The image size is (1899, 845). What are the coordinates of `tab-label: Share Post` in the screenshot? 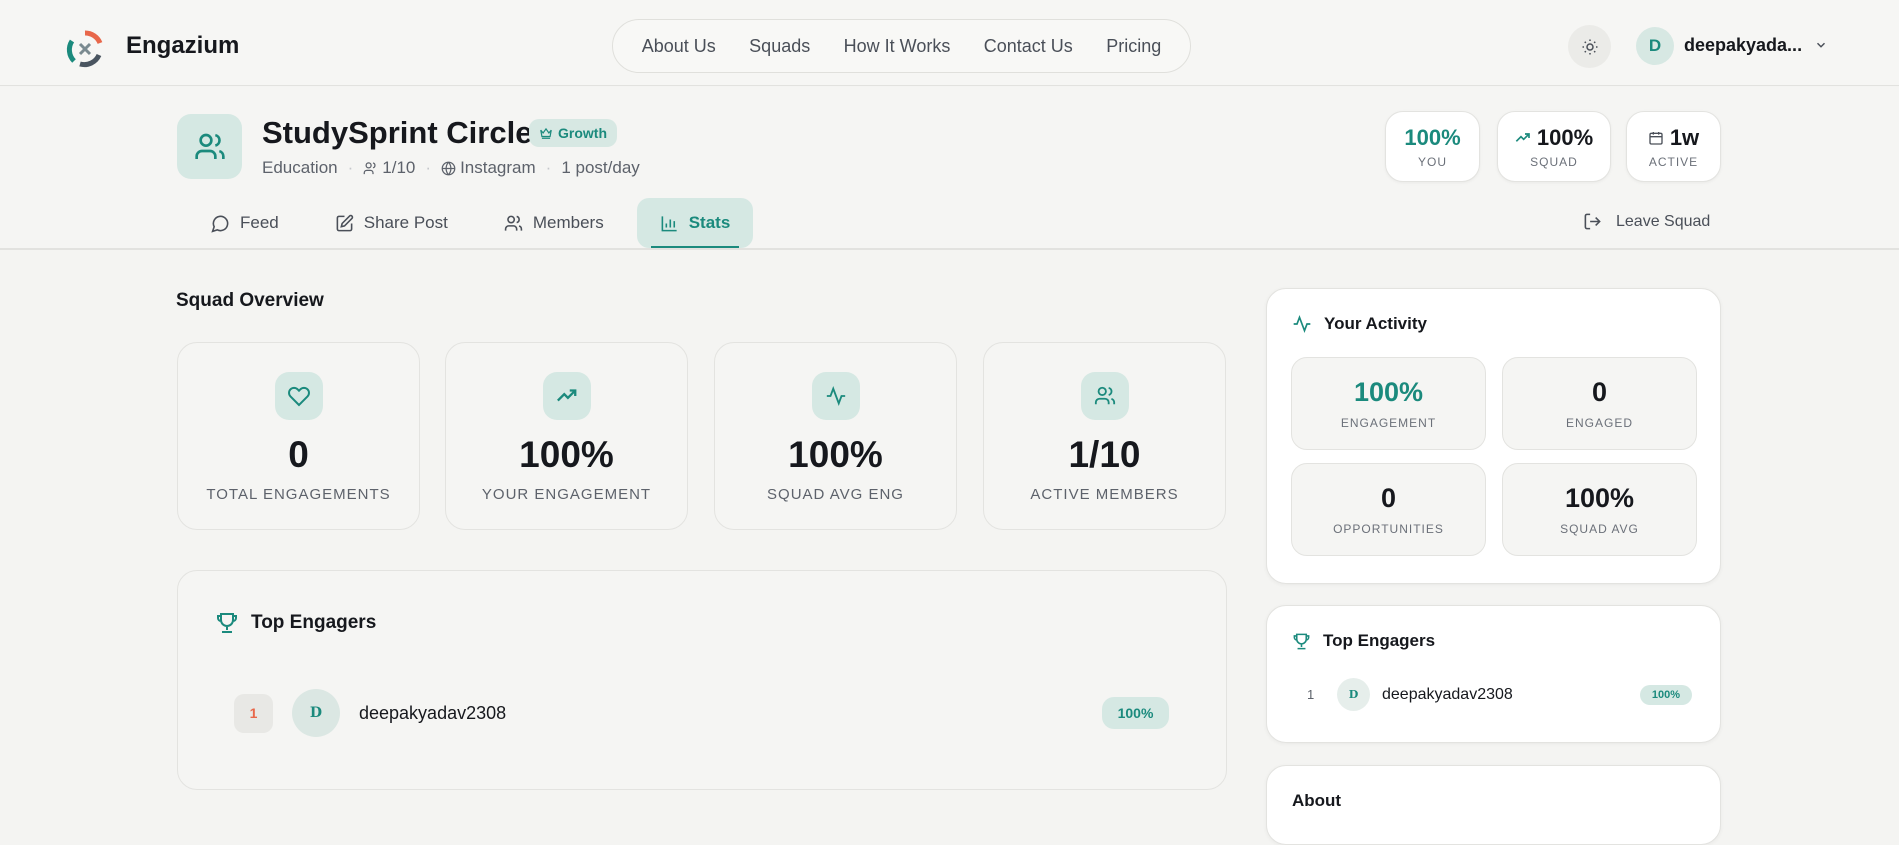 It's located at (405, 222).